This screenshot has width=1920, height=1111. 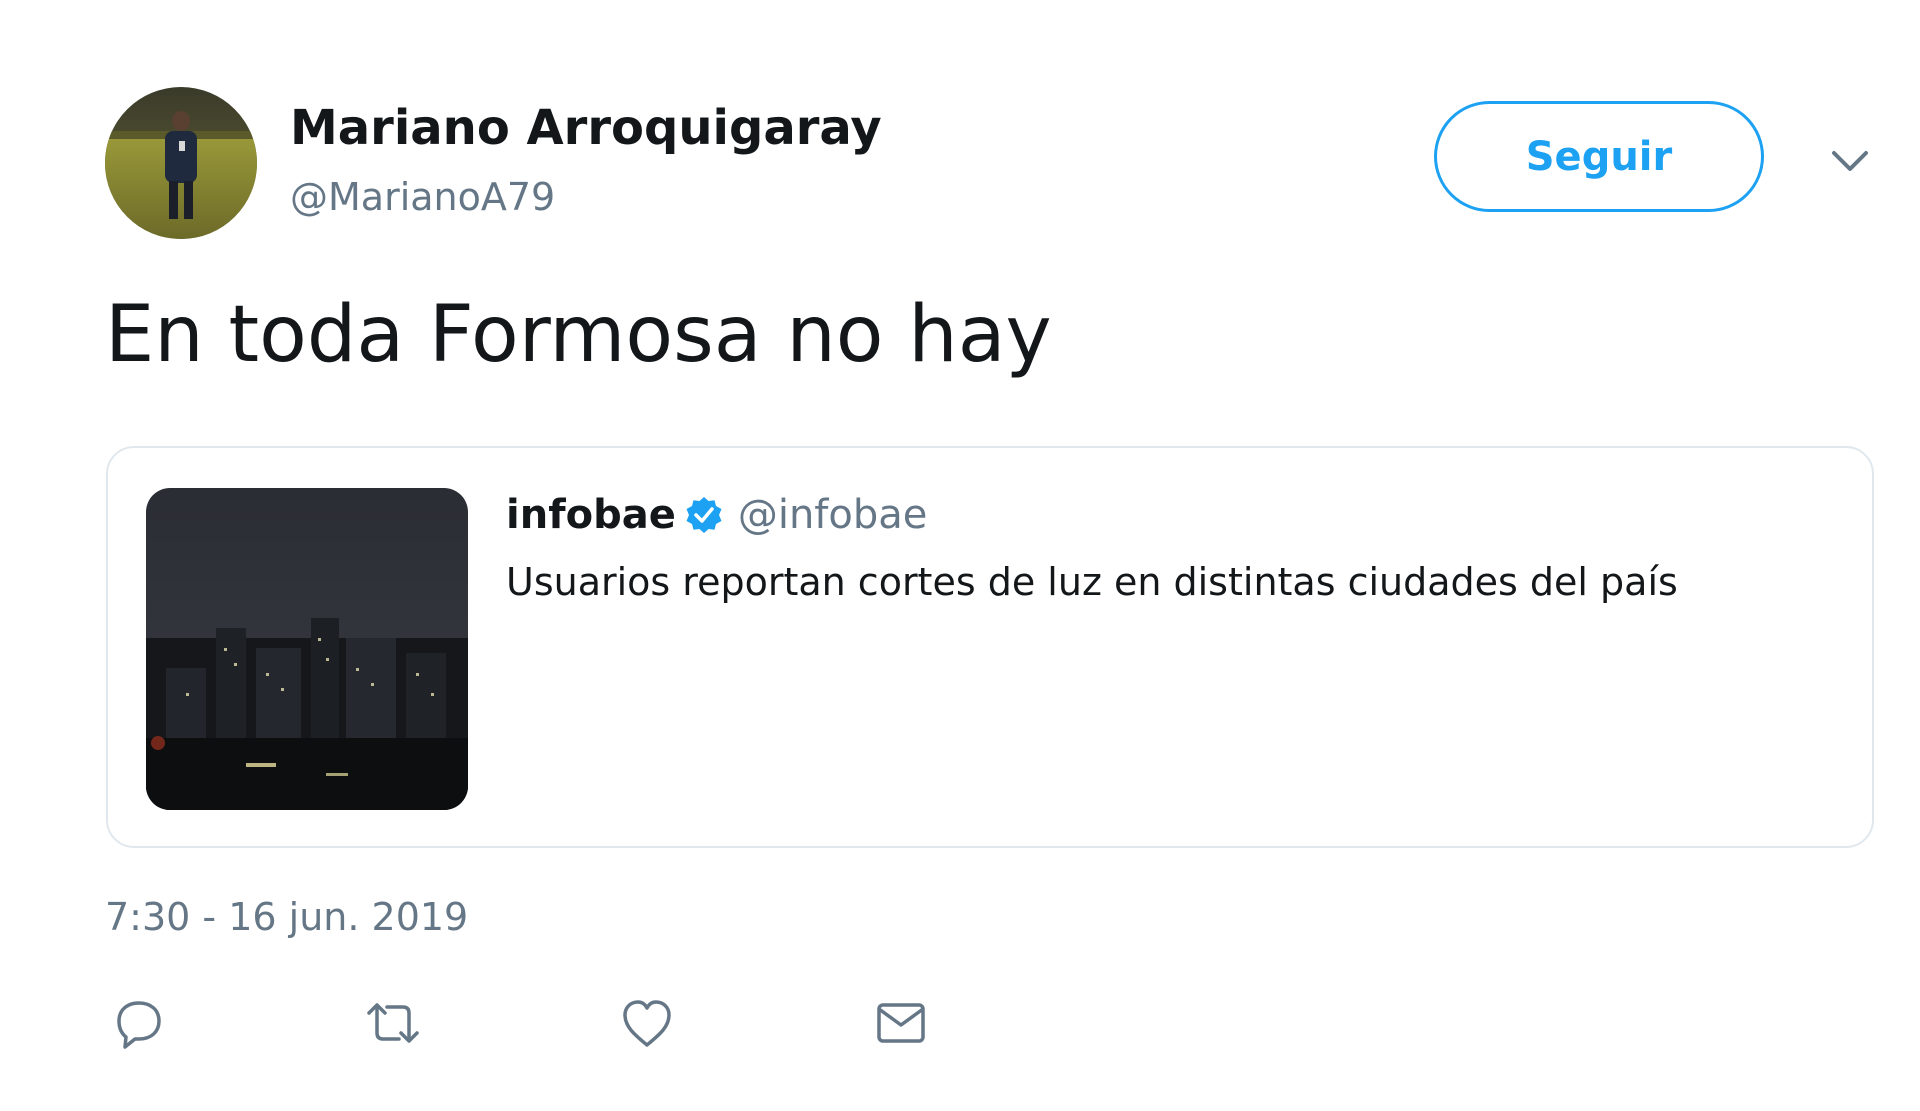 What do you see at coordinates (591, 515) in the screenshot?
I see `quoted-author-name: infobae` at bounding box center [591, 515].